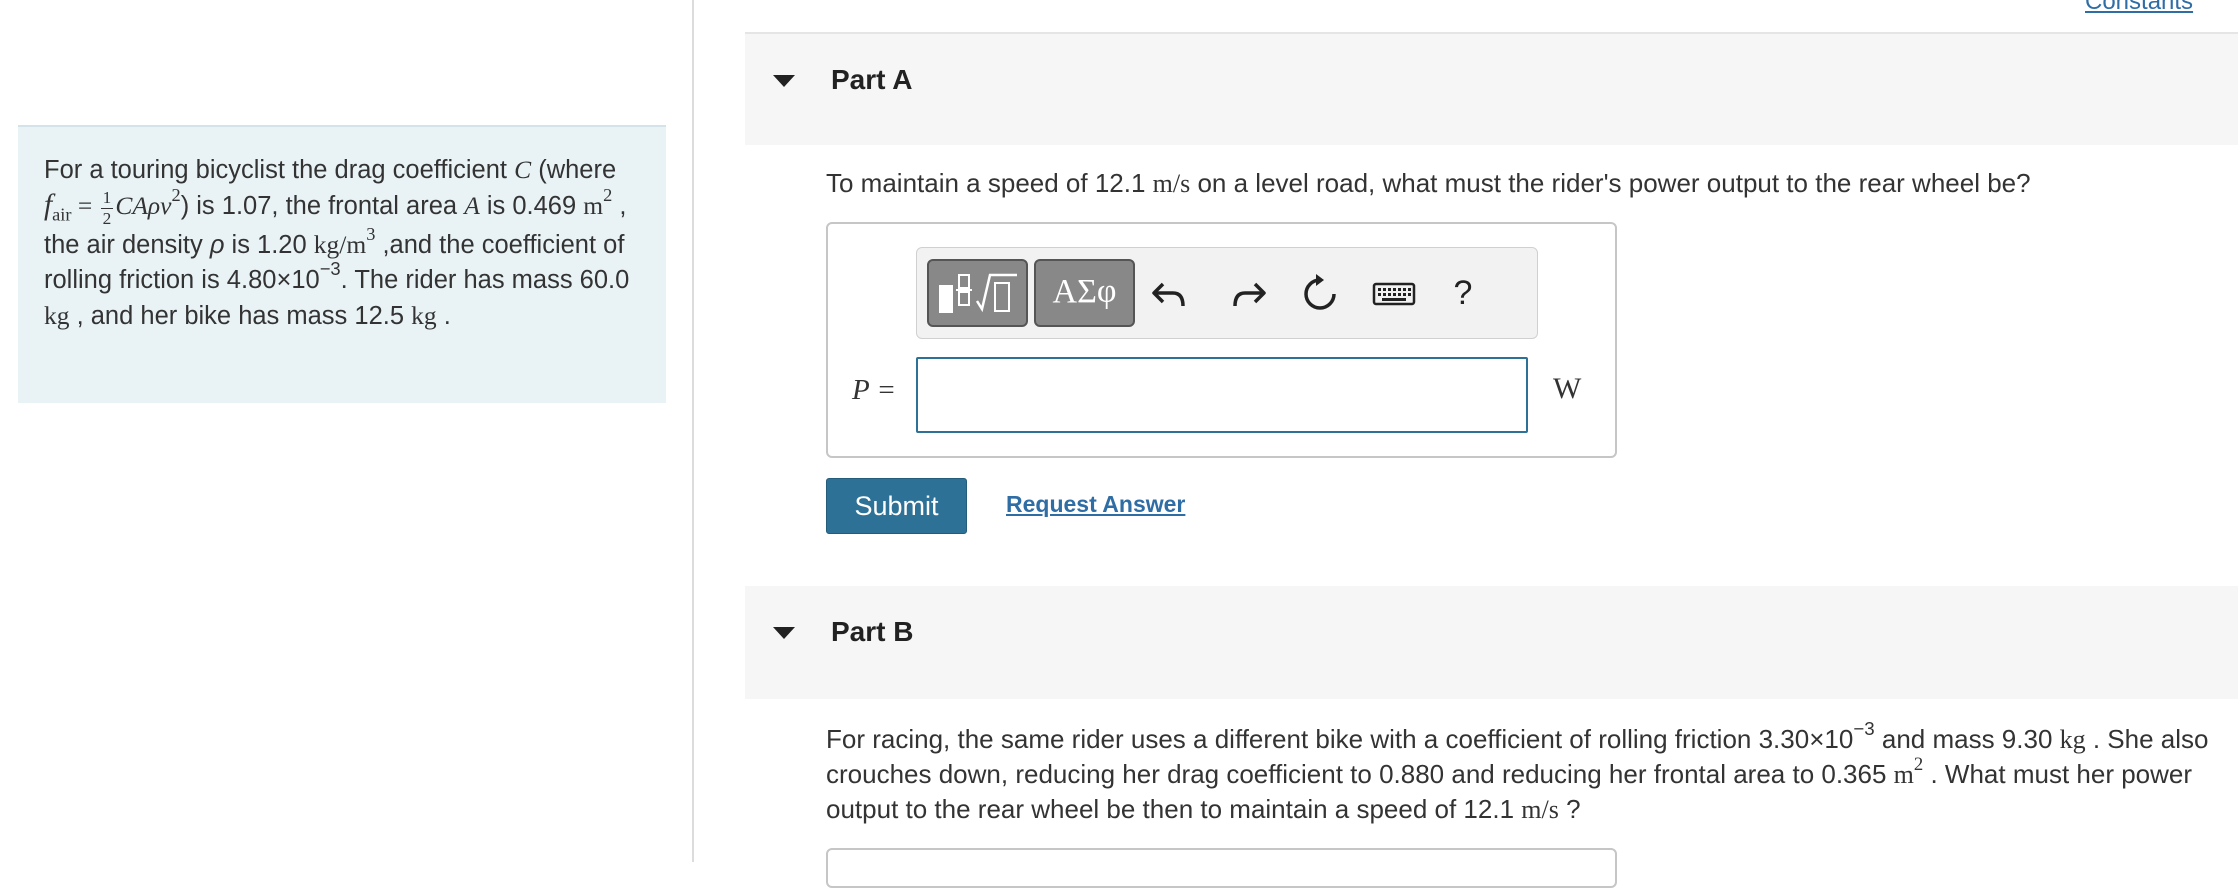 This screenshot has height=888, width=2238. Describe the element at coordinates (217, 244) in the screenshot. I see `var-rho: ρ` at that location.